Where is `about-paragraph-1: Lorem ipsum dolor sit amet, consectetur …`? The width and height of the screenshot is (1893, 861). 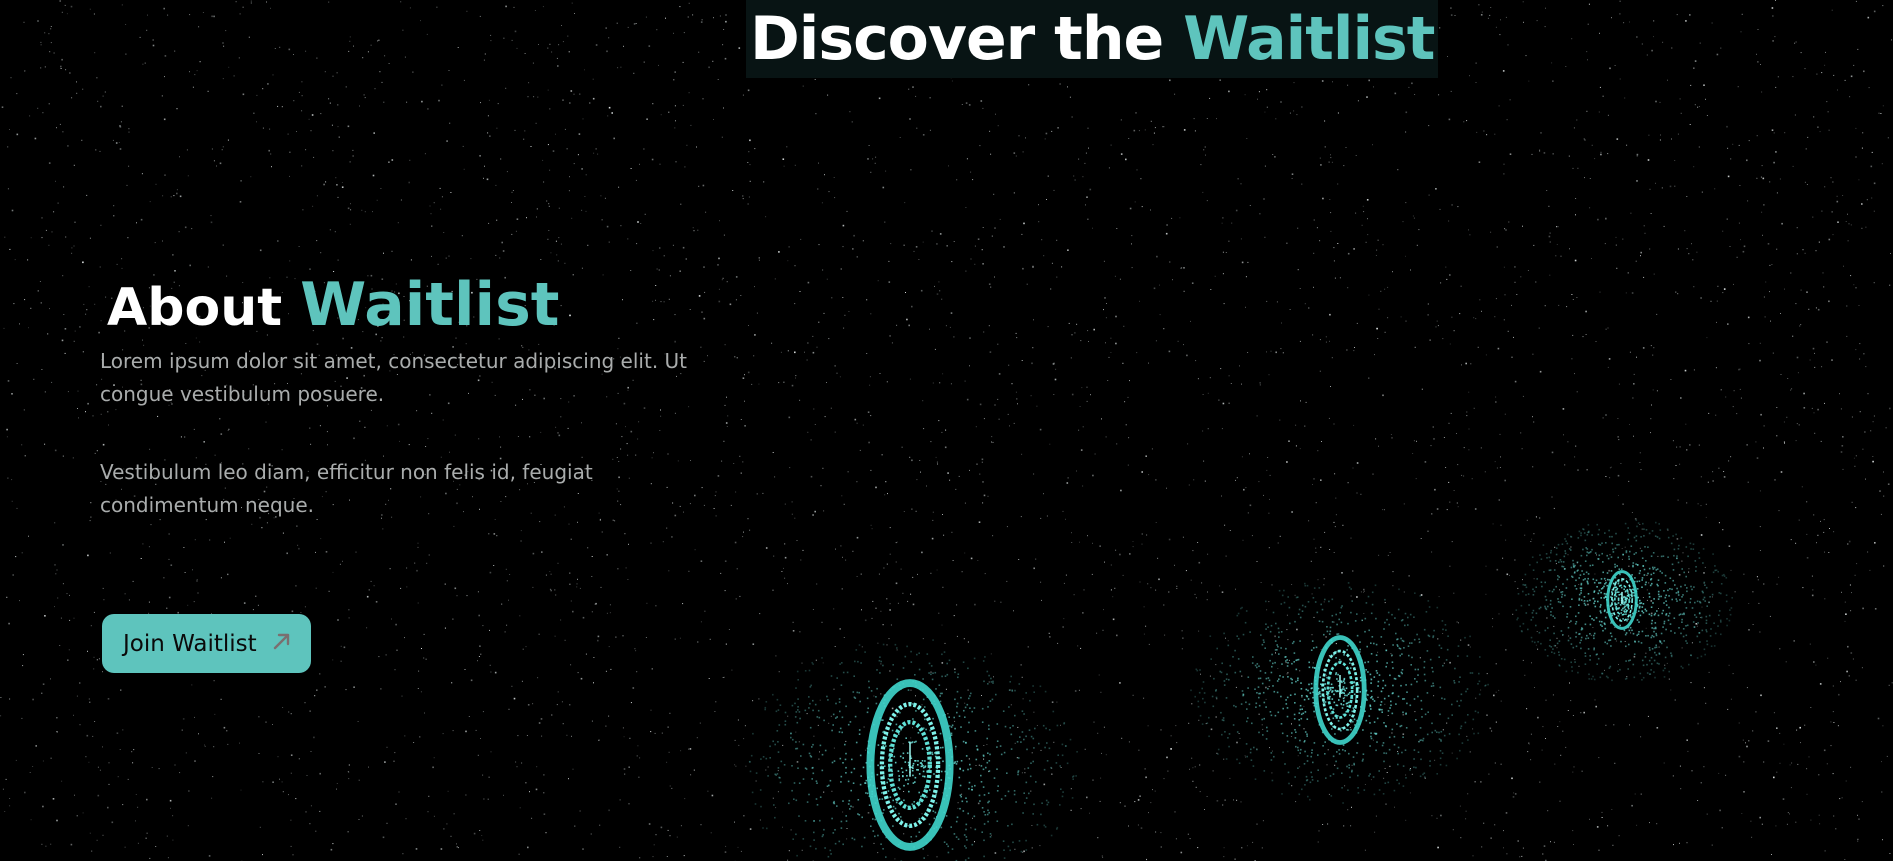 about-paragraph-1: Lorem ipsum dolor sit amet, consectetur … is located at coordinates (394, 377).